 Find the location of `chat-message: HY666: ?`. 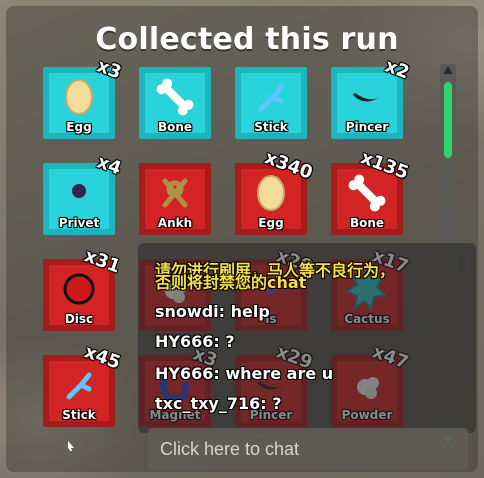

chat-message: HY666: ? is located at coordinates (195, 341).